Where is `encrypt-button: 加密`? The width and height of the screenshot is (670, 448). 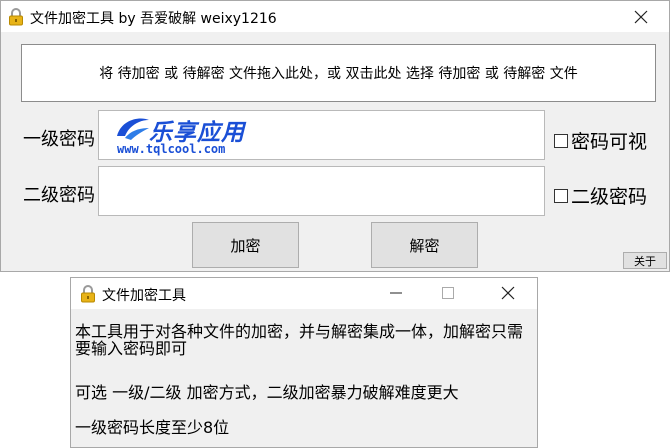
encrypt-button: 加密 is located at coordinates (245, 245).